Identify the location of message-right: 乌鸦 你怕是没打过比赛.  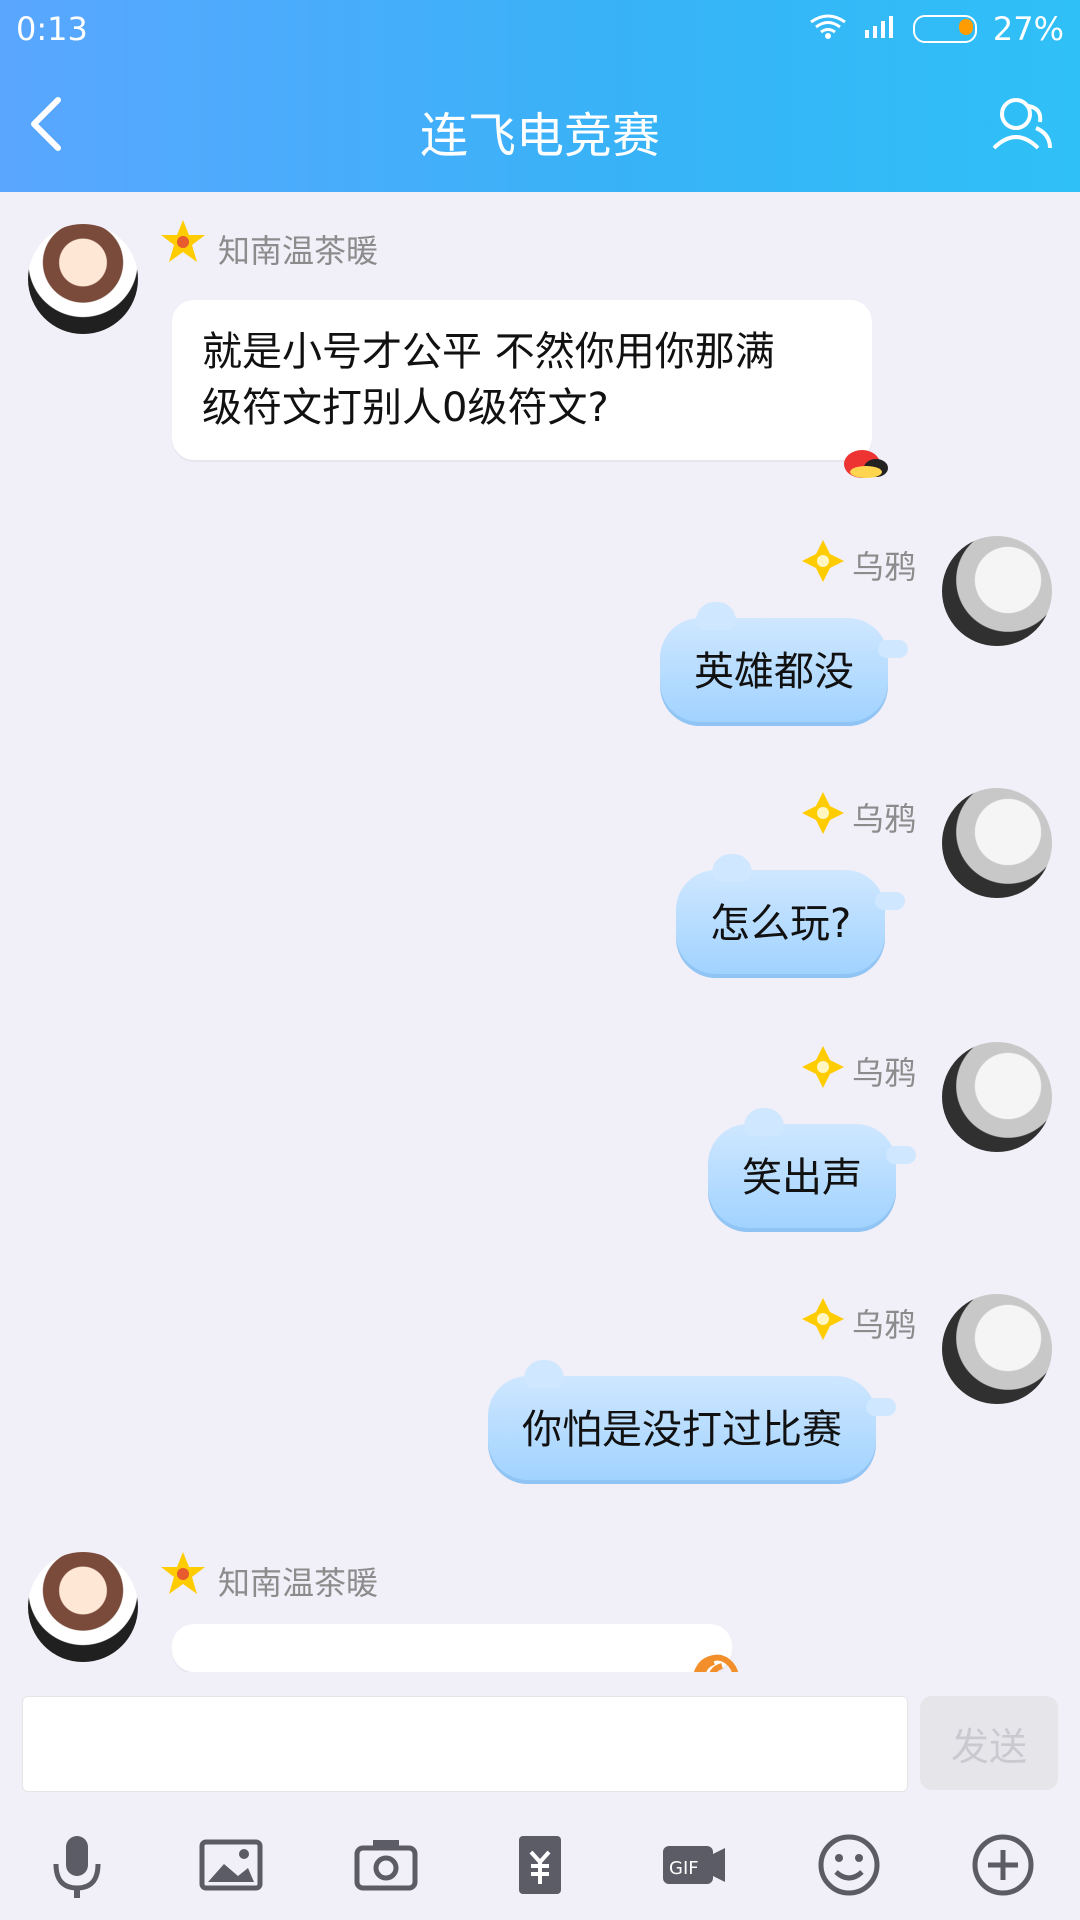
(540, 1420).